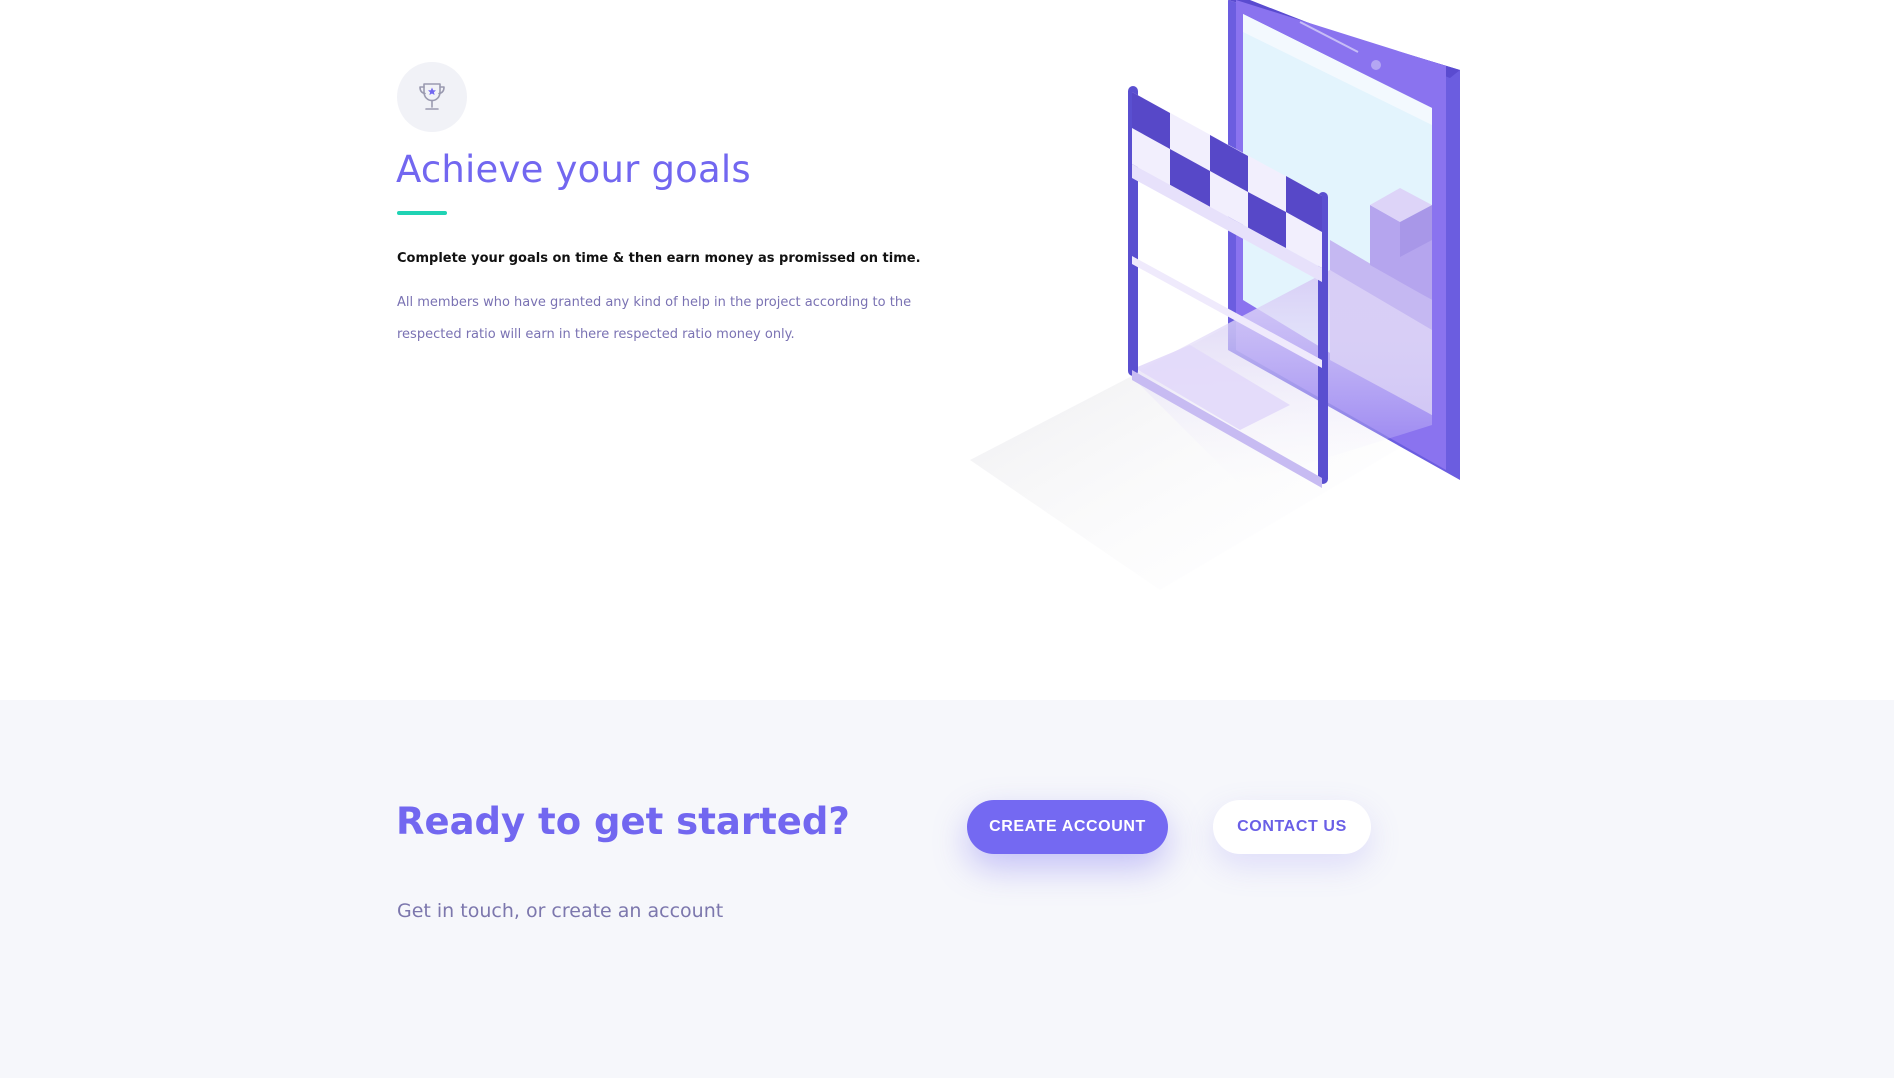 The width and height of the screenshot is (1894, 1078). What do you see at coordinates (623, 821) in the screenshot?
I see `cta-title: Ready to get started?` at bounding box center [623, 821].